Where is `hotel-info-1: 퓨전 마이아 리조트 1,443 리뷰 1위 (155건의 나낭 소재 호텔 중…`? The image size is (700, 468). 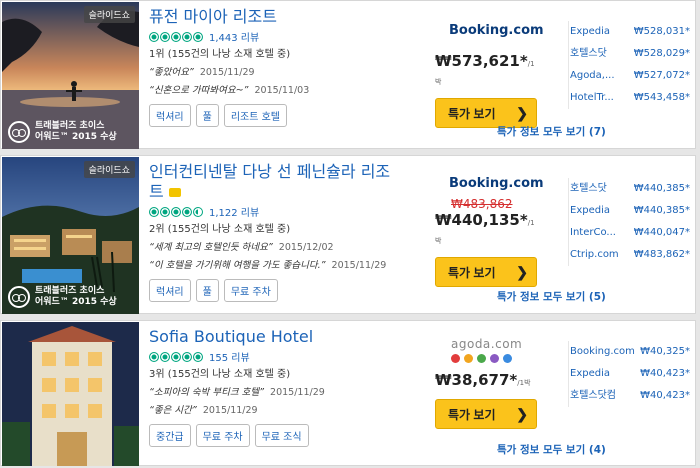
hotel-info-1: 퓨전 마이아 리조트 1,443 리뷰 1위 (155건의 나낭 소재 호텔 중… is located at coordinates (286, 67).